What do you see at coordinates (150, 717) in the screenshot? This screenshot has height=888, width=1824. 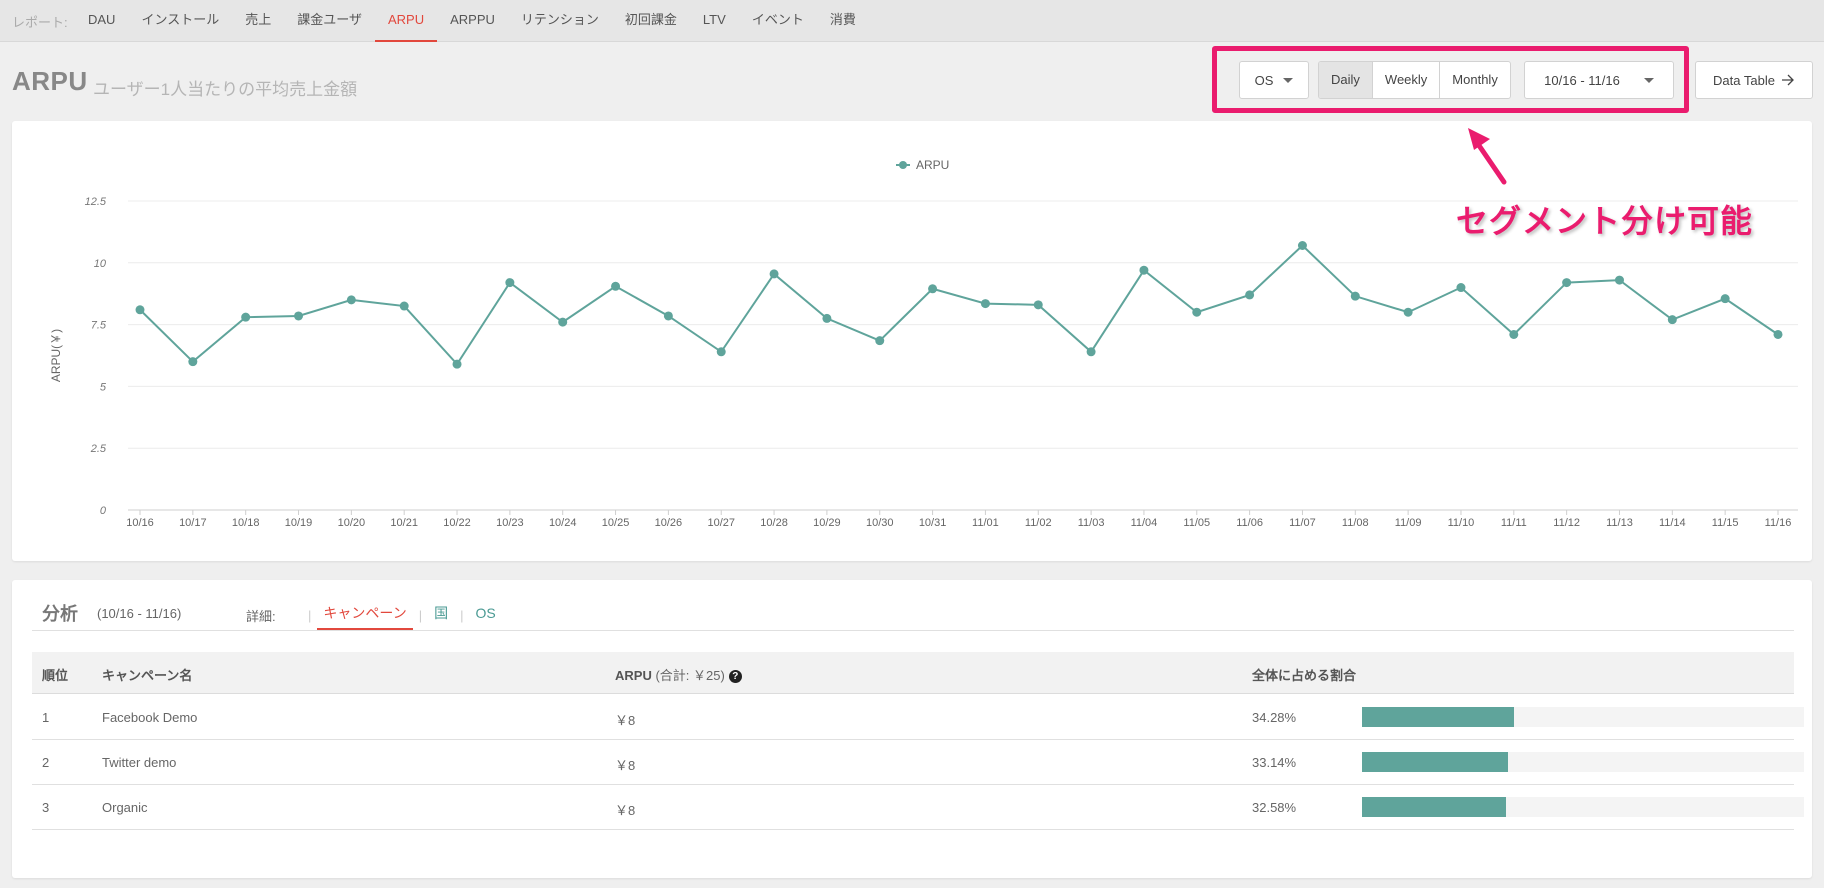 I see `row-campaign-name: Facebook Demo` at bounding box center [150, 717].